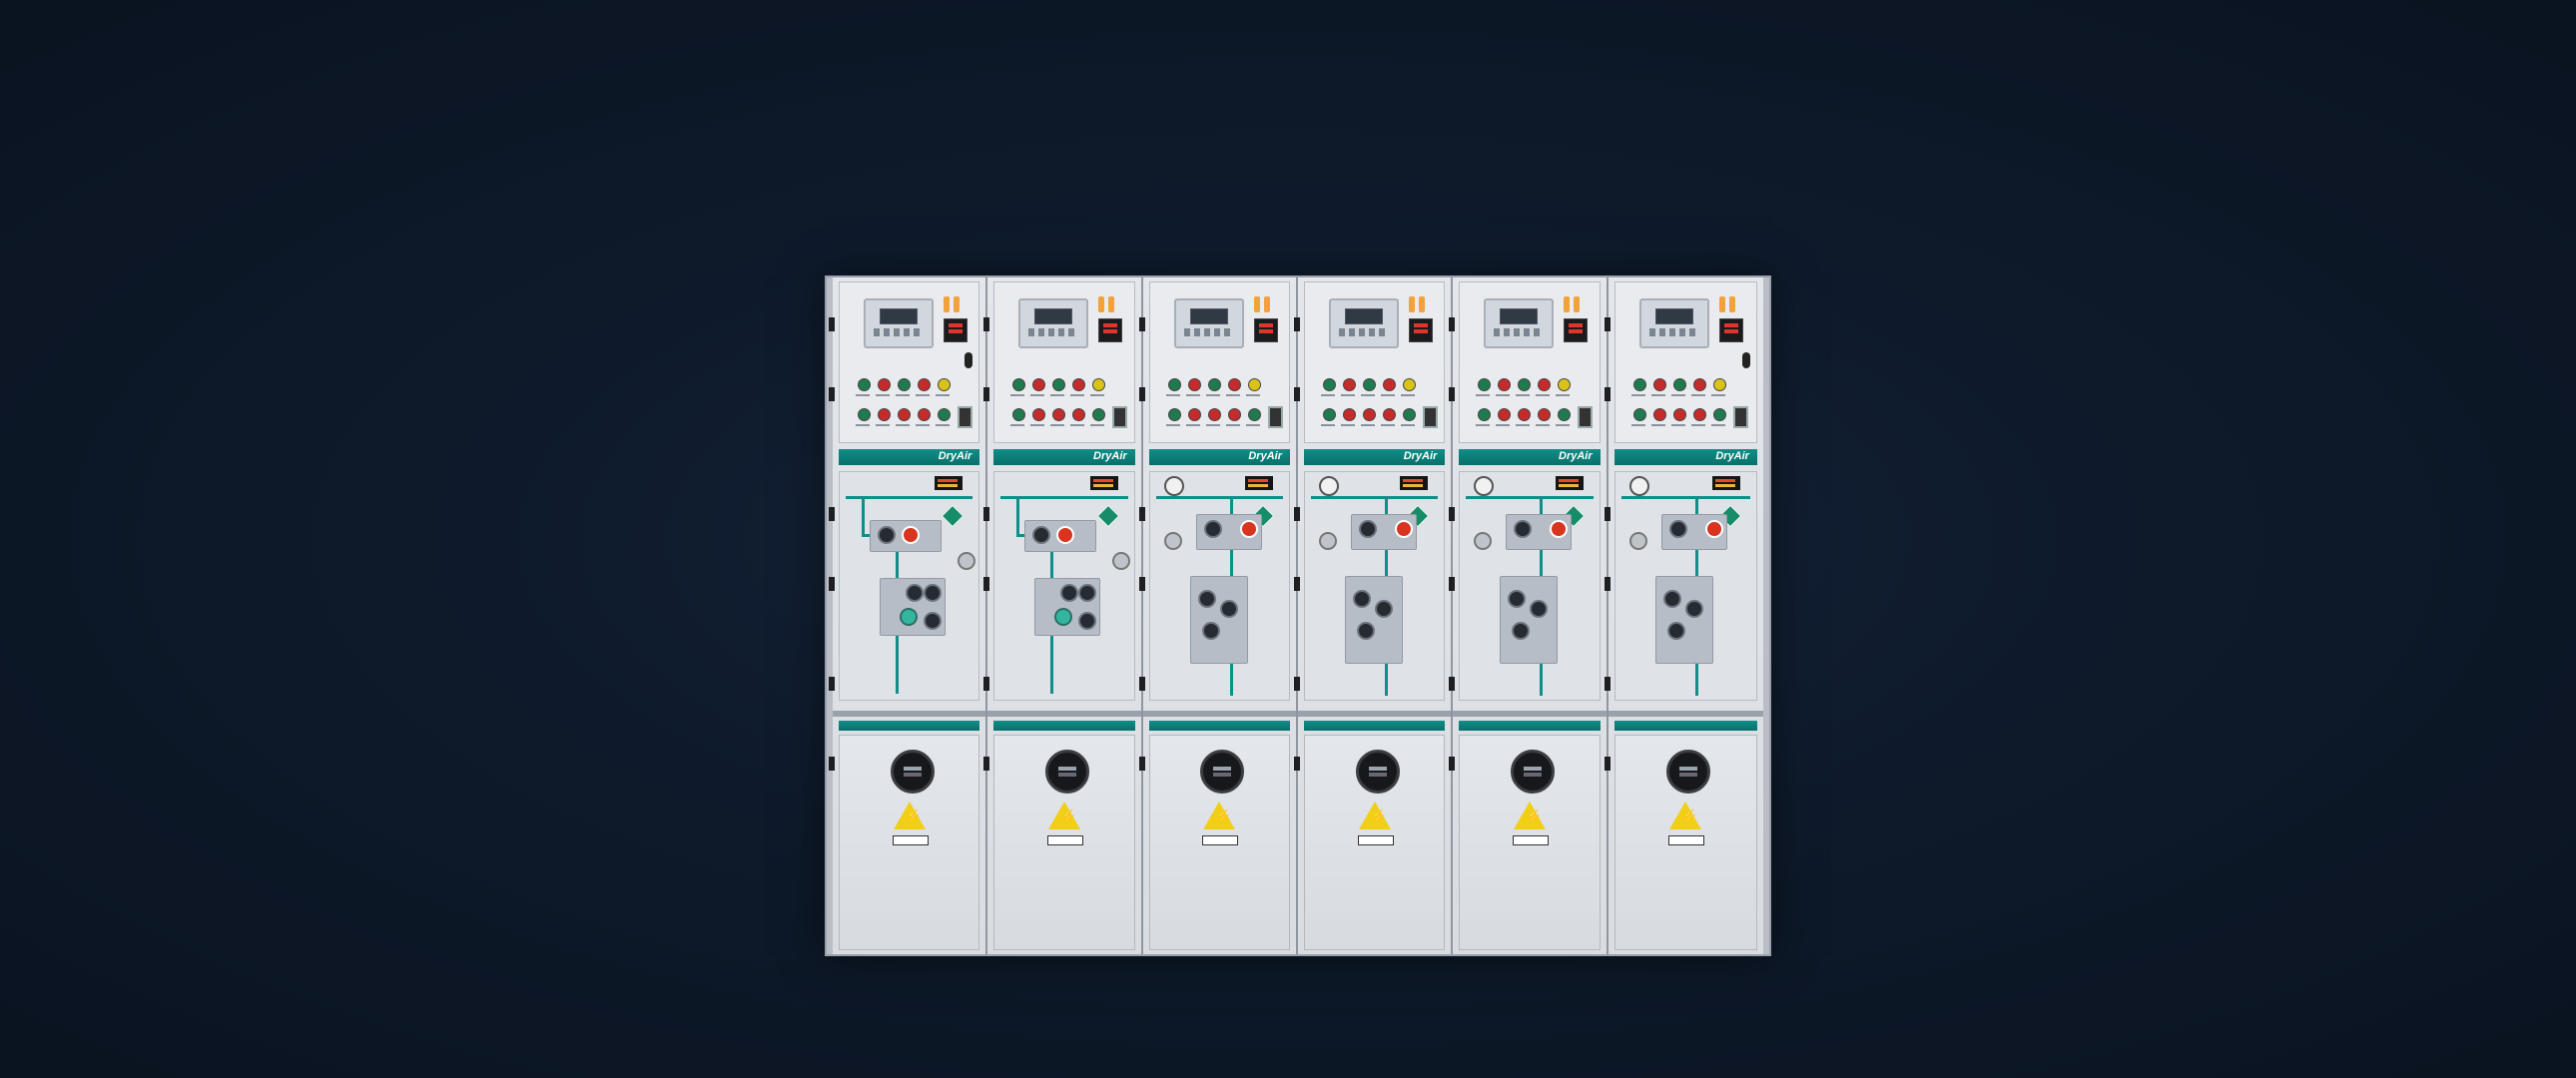  What do you see at coordinates (1576, 330) in the screenshot?
I see `digital-meter` at bounding box center [1576, 330].